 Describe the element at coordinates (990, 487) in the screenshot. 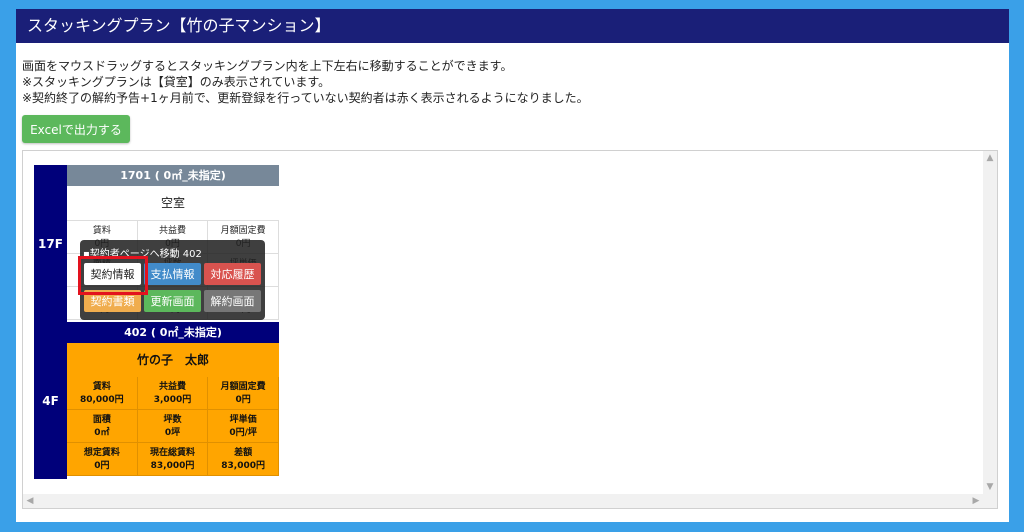

I see `scroll-down-icon: ▼` at that location.